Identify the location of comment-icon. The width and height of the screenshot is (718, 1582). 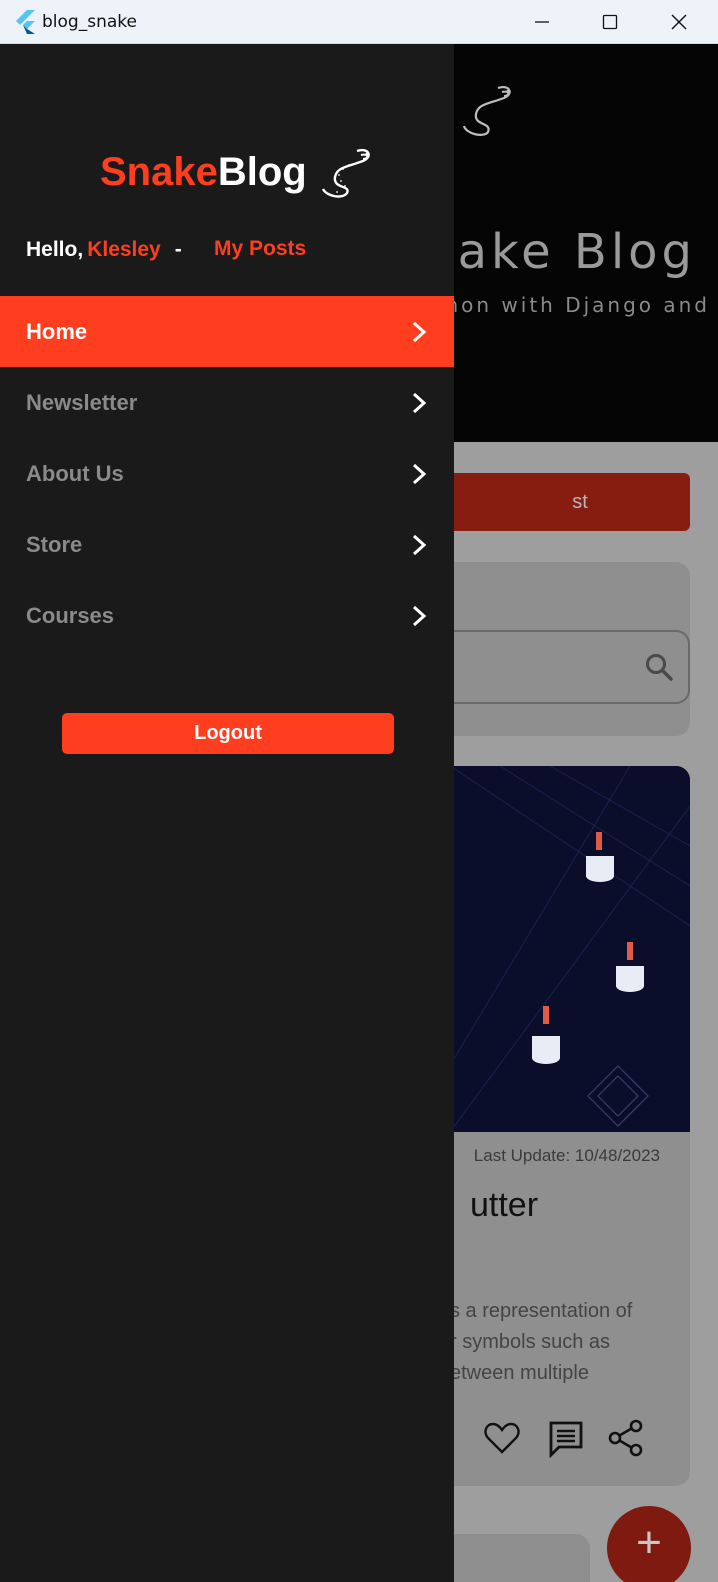
(566, 1438).